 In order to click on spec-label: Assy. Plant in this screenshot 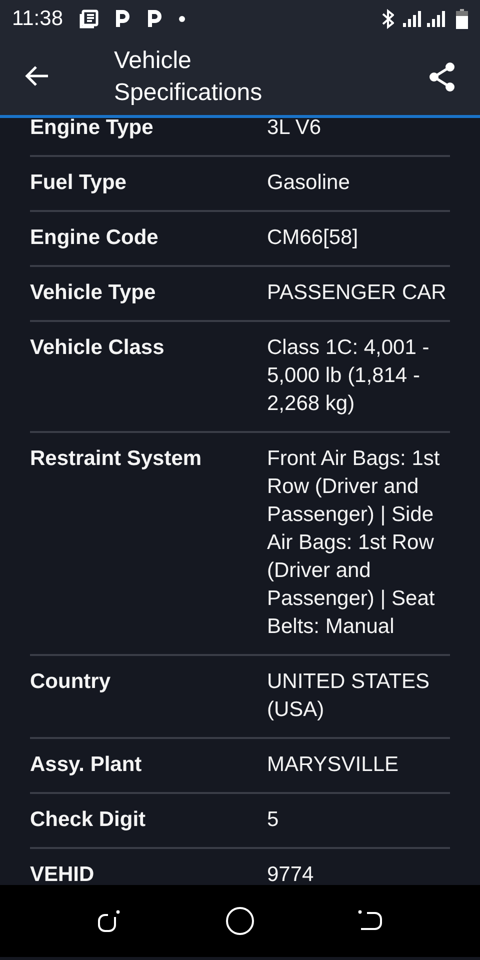, I will do `click(86, 765)`.